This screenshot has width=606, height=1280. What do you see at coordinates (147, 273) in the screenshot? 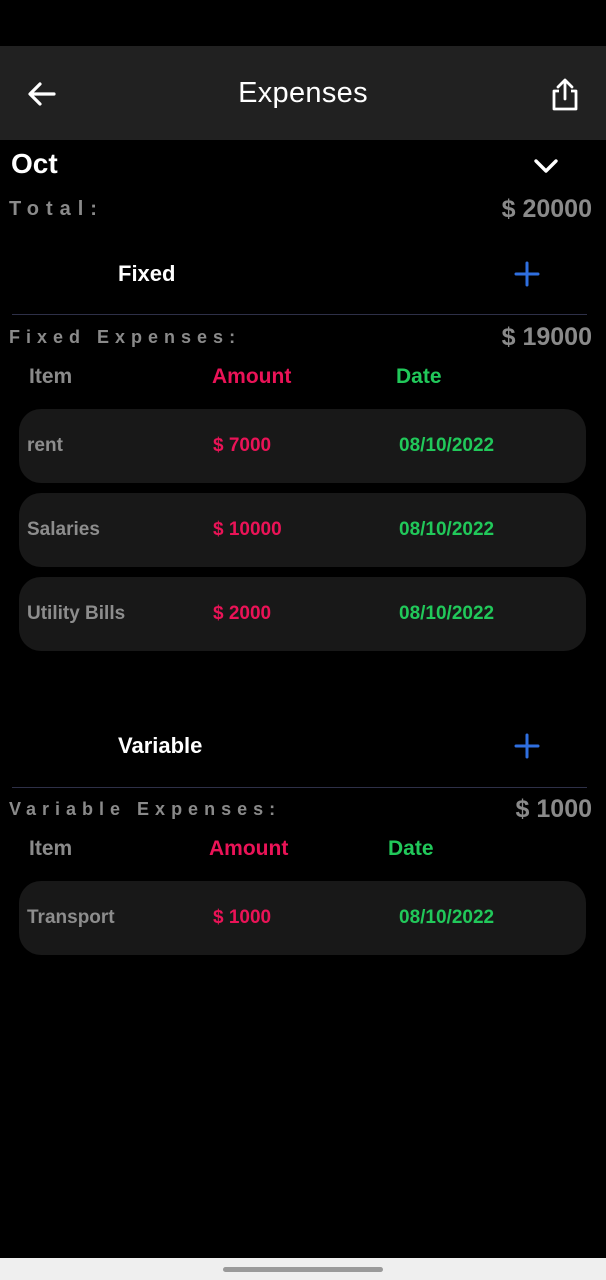
I see `fixed-section-title: Fixed` at bounding box center [147, 273].